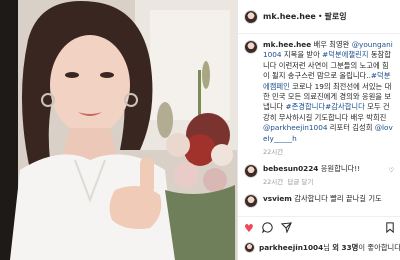  I want to click on action-icons: ♥, so click(319, 229).